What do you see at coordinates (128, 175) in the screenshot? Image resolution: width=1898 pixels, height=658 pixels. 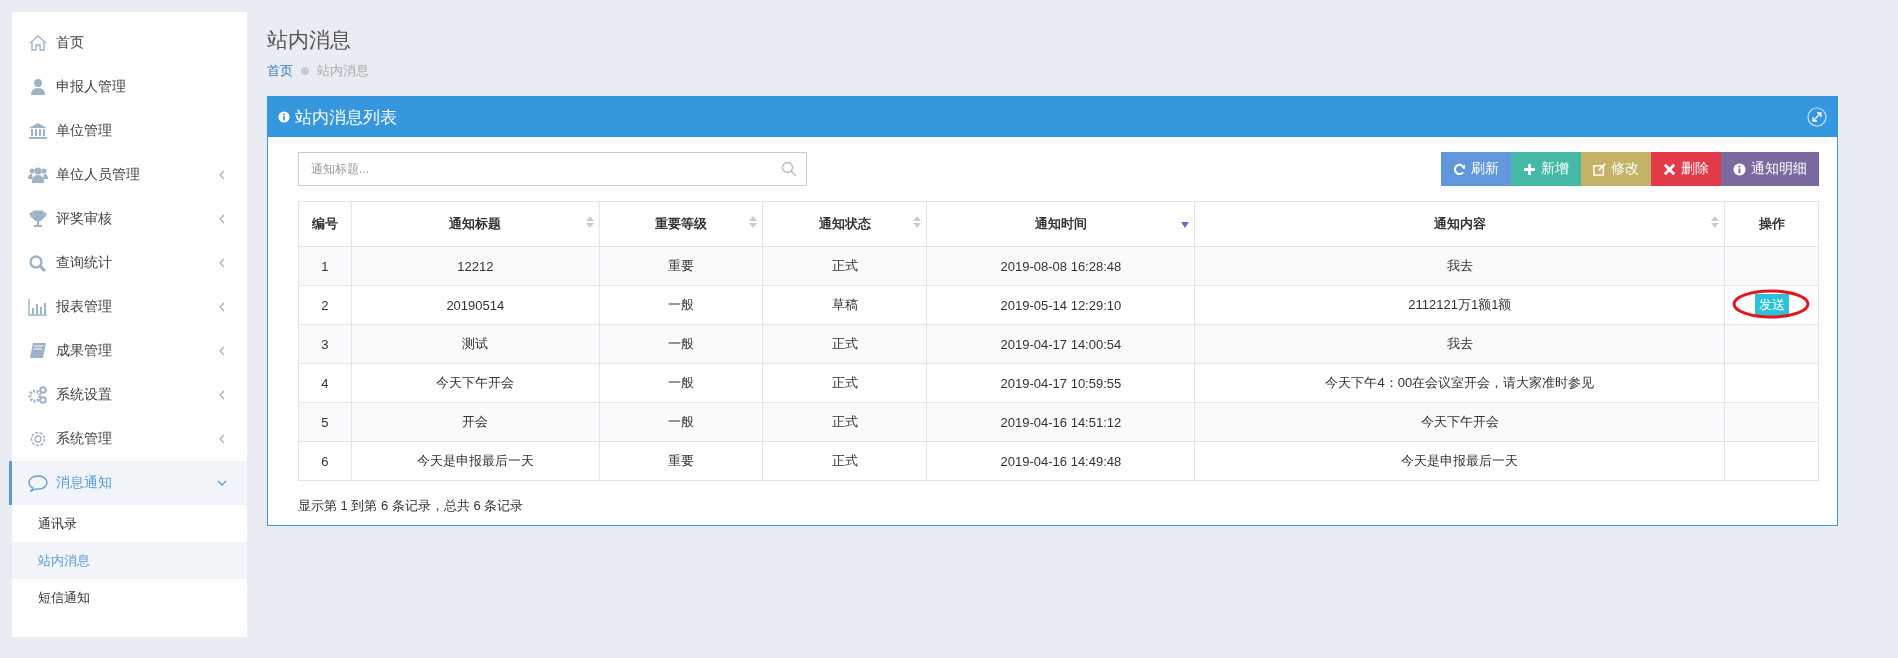 I see `sidebar-item: 单位人员管理` at bounding box center [128, 175].